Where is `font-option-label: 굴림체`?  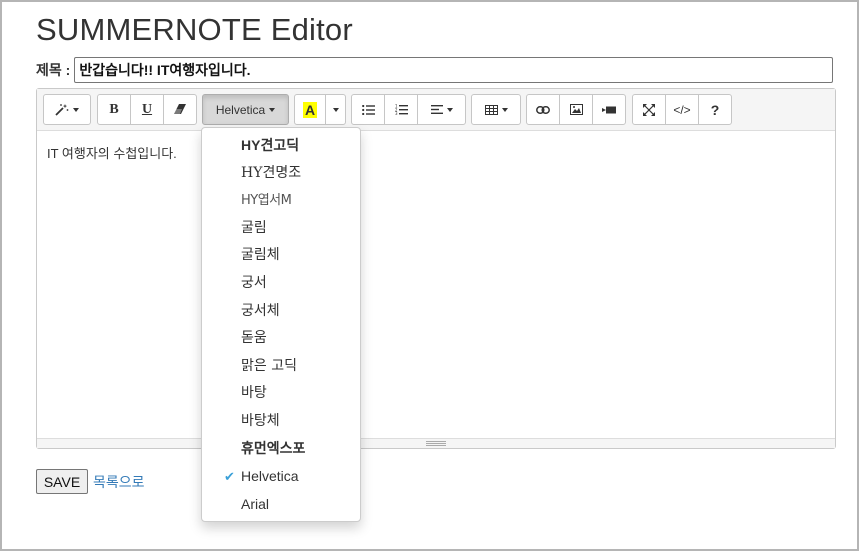
font-option-label: 굴림체 is located at coordinates (260, 255).